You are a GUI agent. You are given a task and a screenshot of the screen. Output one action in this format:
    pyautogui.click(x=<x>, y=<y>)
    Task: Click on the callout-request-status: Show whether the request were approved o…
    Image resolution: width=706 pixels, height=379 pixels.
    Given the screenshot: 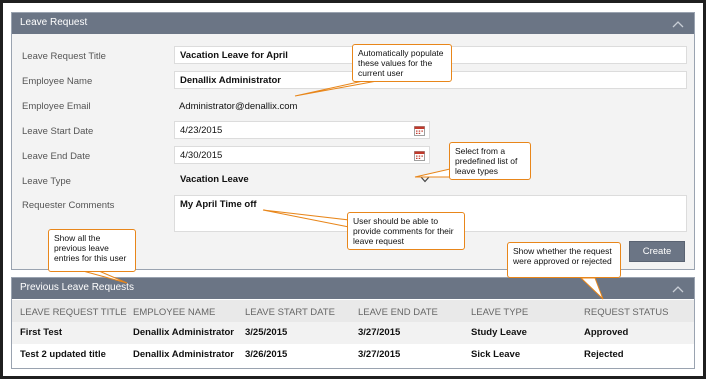 What is the action you would take?
    pyautogui.click(x=564, y=260)
    